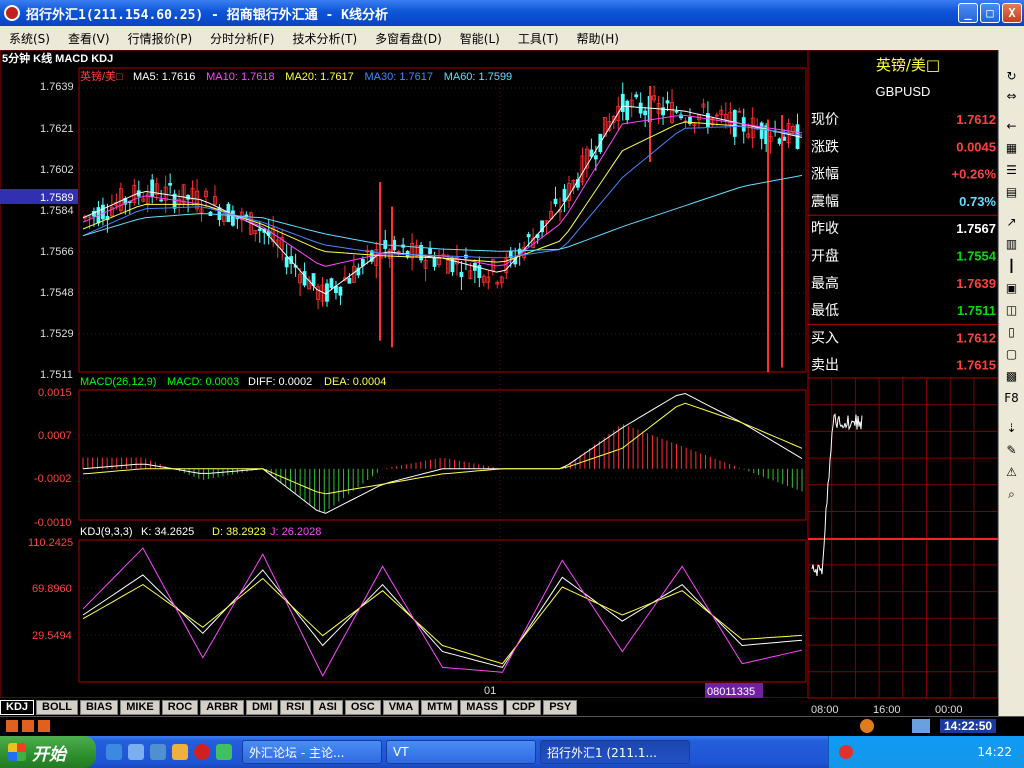 The width and height of the screenshot is (1024, 768). What do you see at coordinates (1011, 398) in the screenshot?
I see `f8-icon: F8` at bounding box center [1011, 398].